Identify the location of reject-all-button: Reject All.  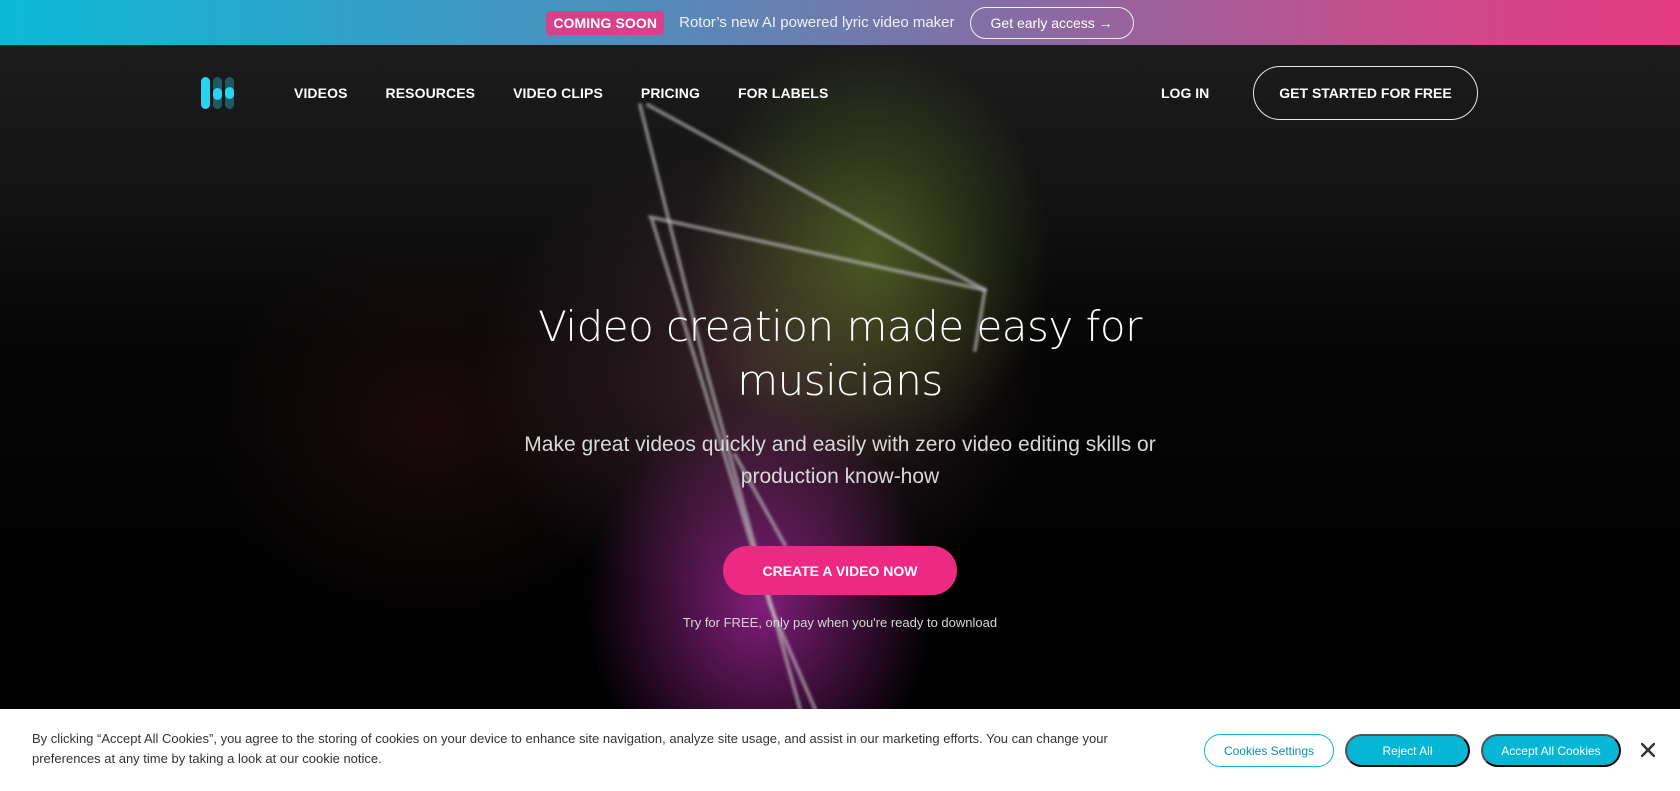
(1407, 750).